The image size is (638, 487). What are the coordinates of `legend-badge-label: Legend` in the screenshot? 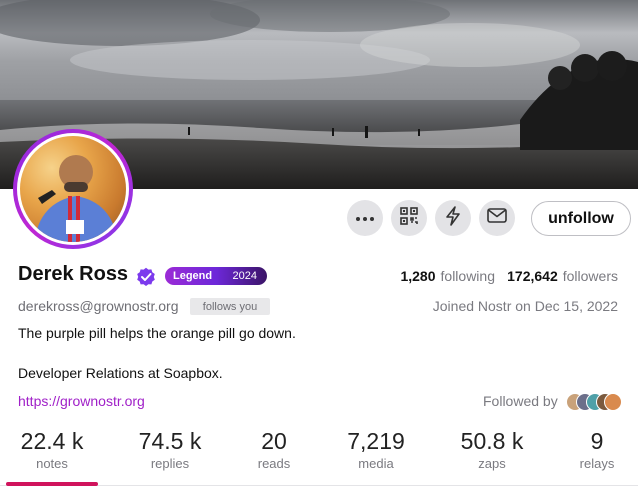 It's located at (193, 276).